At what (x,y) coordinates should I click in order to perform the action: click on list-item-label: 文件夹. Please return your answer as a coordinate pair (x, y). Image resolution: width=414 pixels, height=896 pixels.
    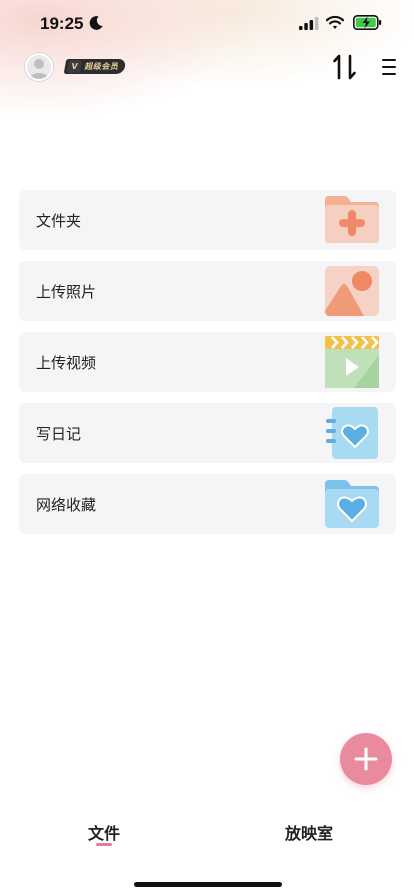
    Looking at the image, I should click on (59, 221).